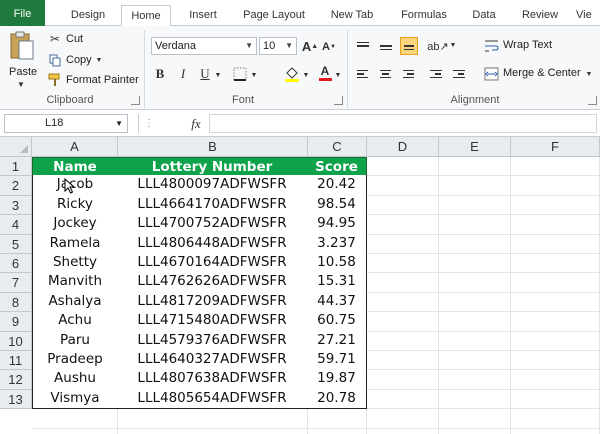  What do you see at coordinates (212, 243) in the screenshot?
I see `table-cell: LLL4806448ADFWSFR` at bounding box center [212, 243].